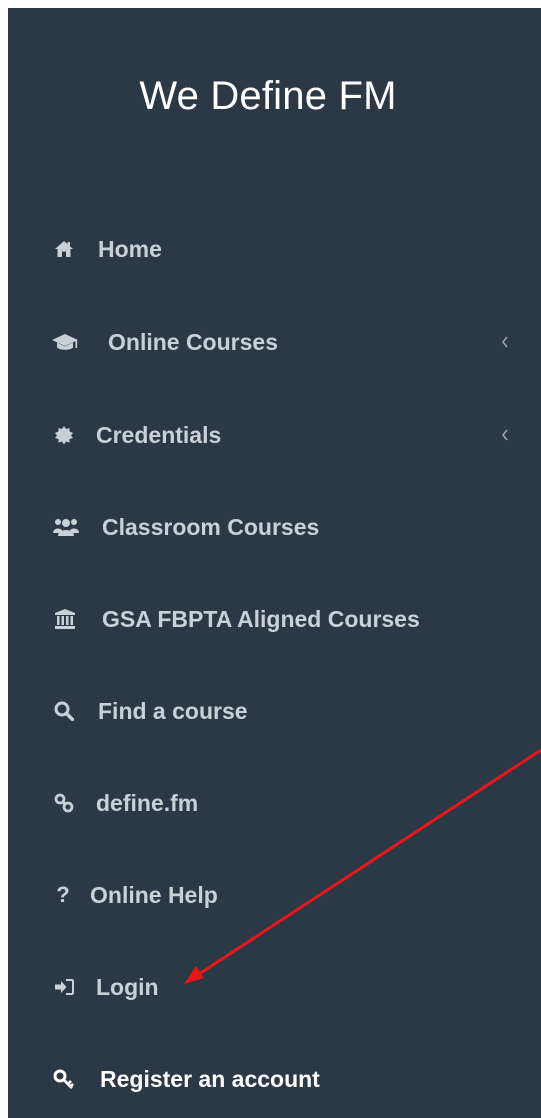 This screenshot has height=1118, width=541. Describe the element at coordinates (66, 527) in the screenshot. I see `users-icon` at that location.